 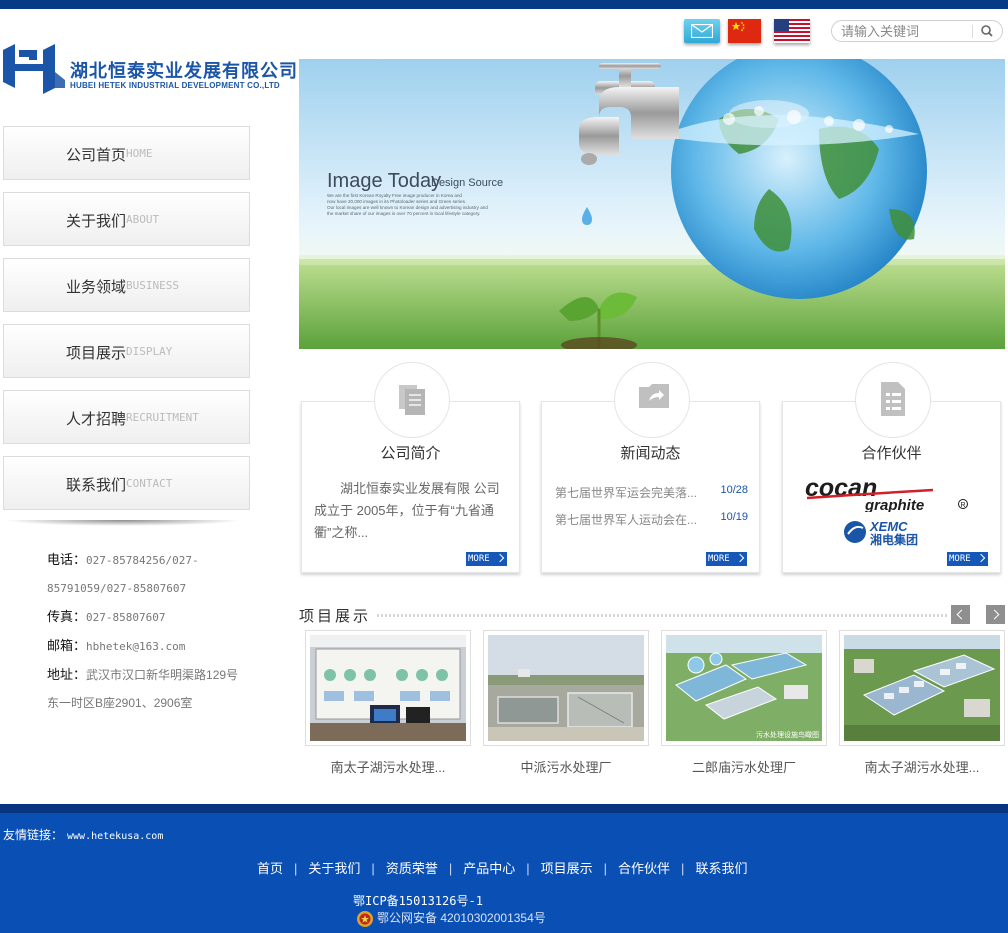 What do you see at coordinates (467, 183) in the screenshot?
I see `banner-subtitle: Design Source` at bounding box center [467, 183].